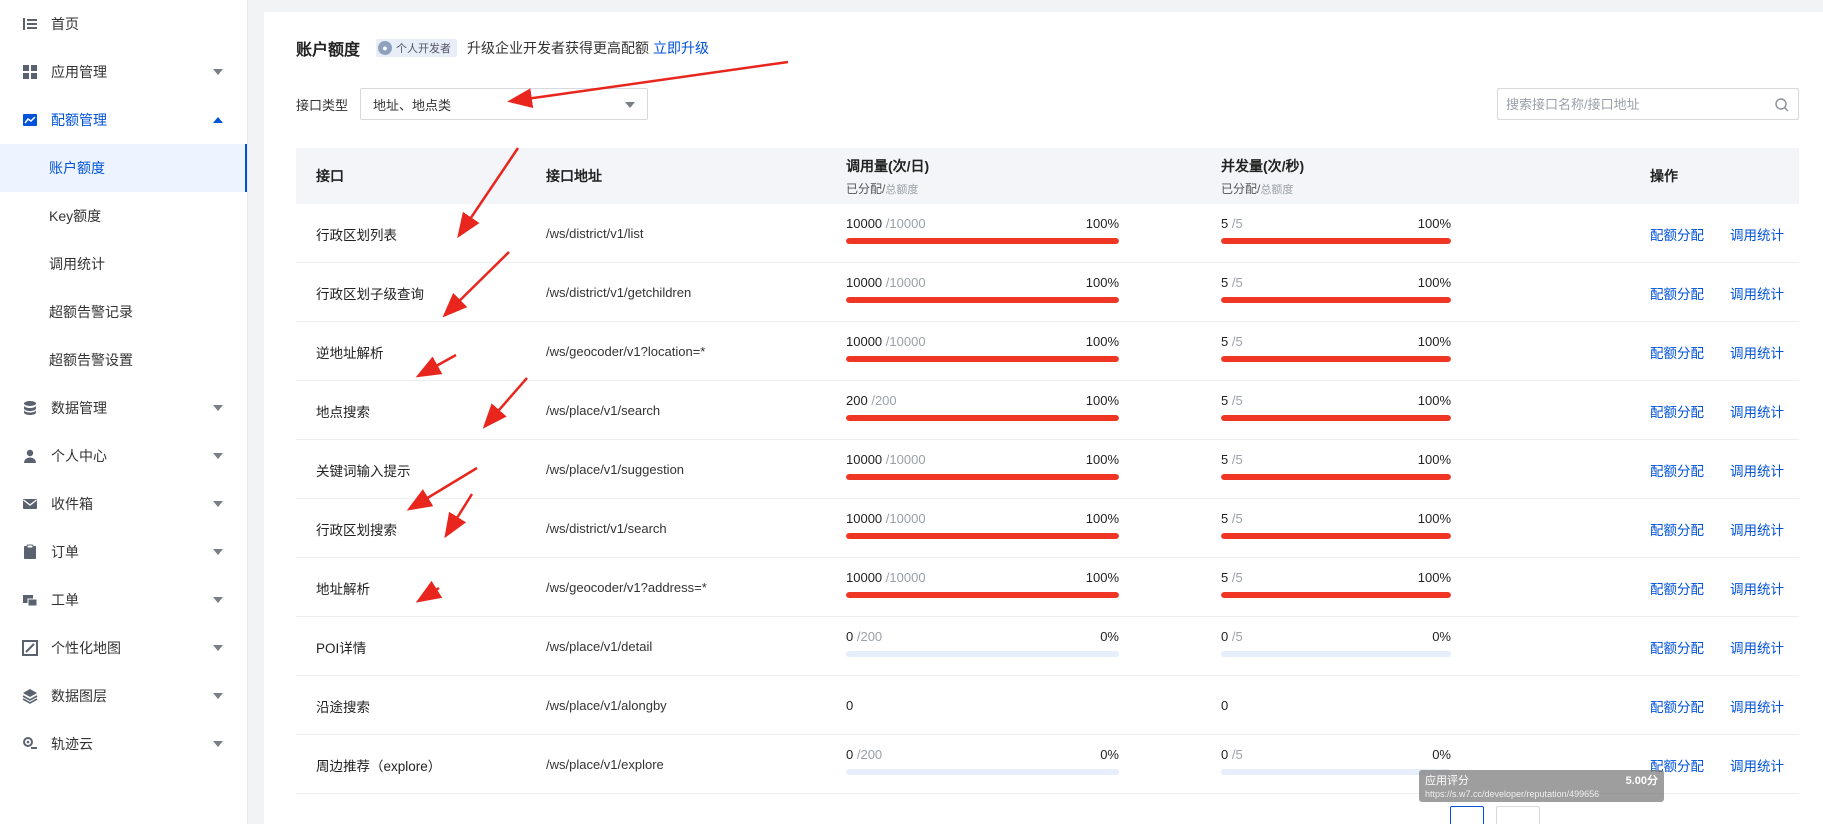 Image resolution: width=1823 pixels, height=824 pixels. What do you see at coordinates (1336, 525) in the screenshot?
I see `concurrency-quota: 5 /5 100%` at bounding box center [1336, 525].